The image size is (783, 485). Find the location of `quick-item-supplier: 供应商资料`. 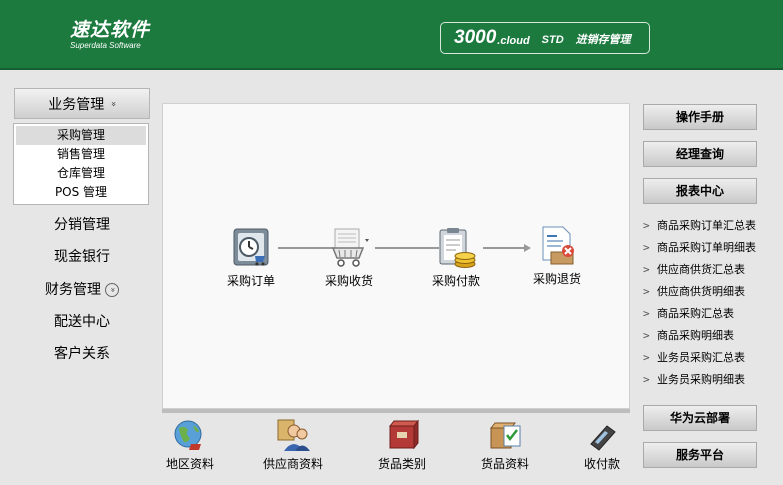

quick-item-supplier: 供应商资料 is located at coordinates (293, 443).